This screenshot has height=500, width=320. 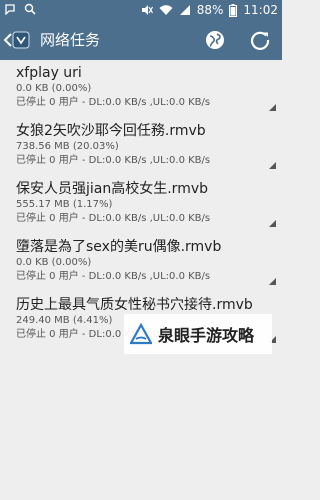 I want to click on task-name: 历史上最具气质女性秘书穴接待.rmvb, so click(x=134, y=305).